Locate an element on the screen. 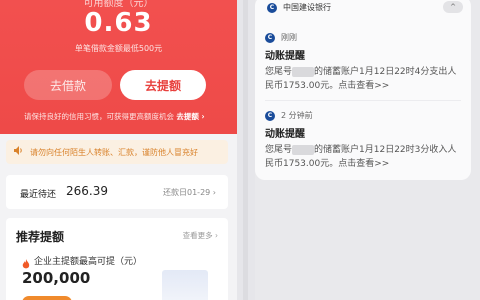  speaker-icon is located at coordinates (19, 152).